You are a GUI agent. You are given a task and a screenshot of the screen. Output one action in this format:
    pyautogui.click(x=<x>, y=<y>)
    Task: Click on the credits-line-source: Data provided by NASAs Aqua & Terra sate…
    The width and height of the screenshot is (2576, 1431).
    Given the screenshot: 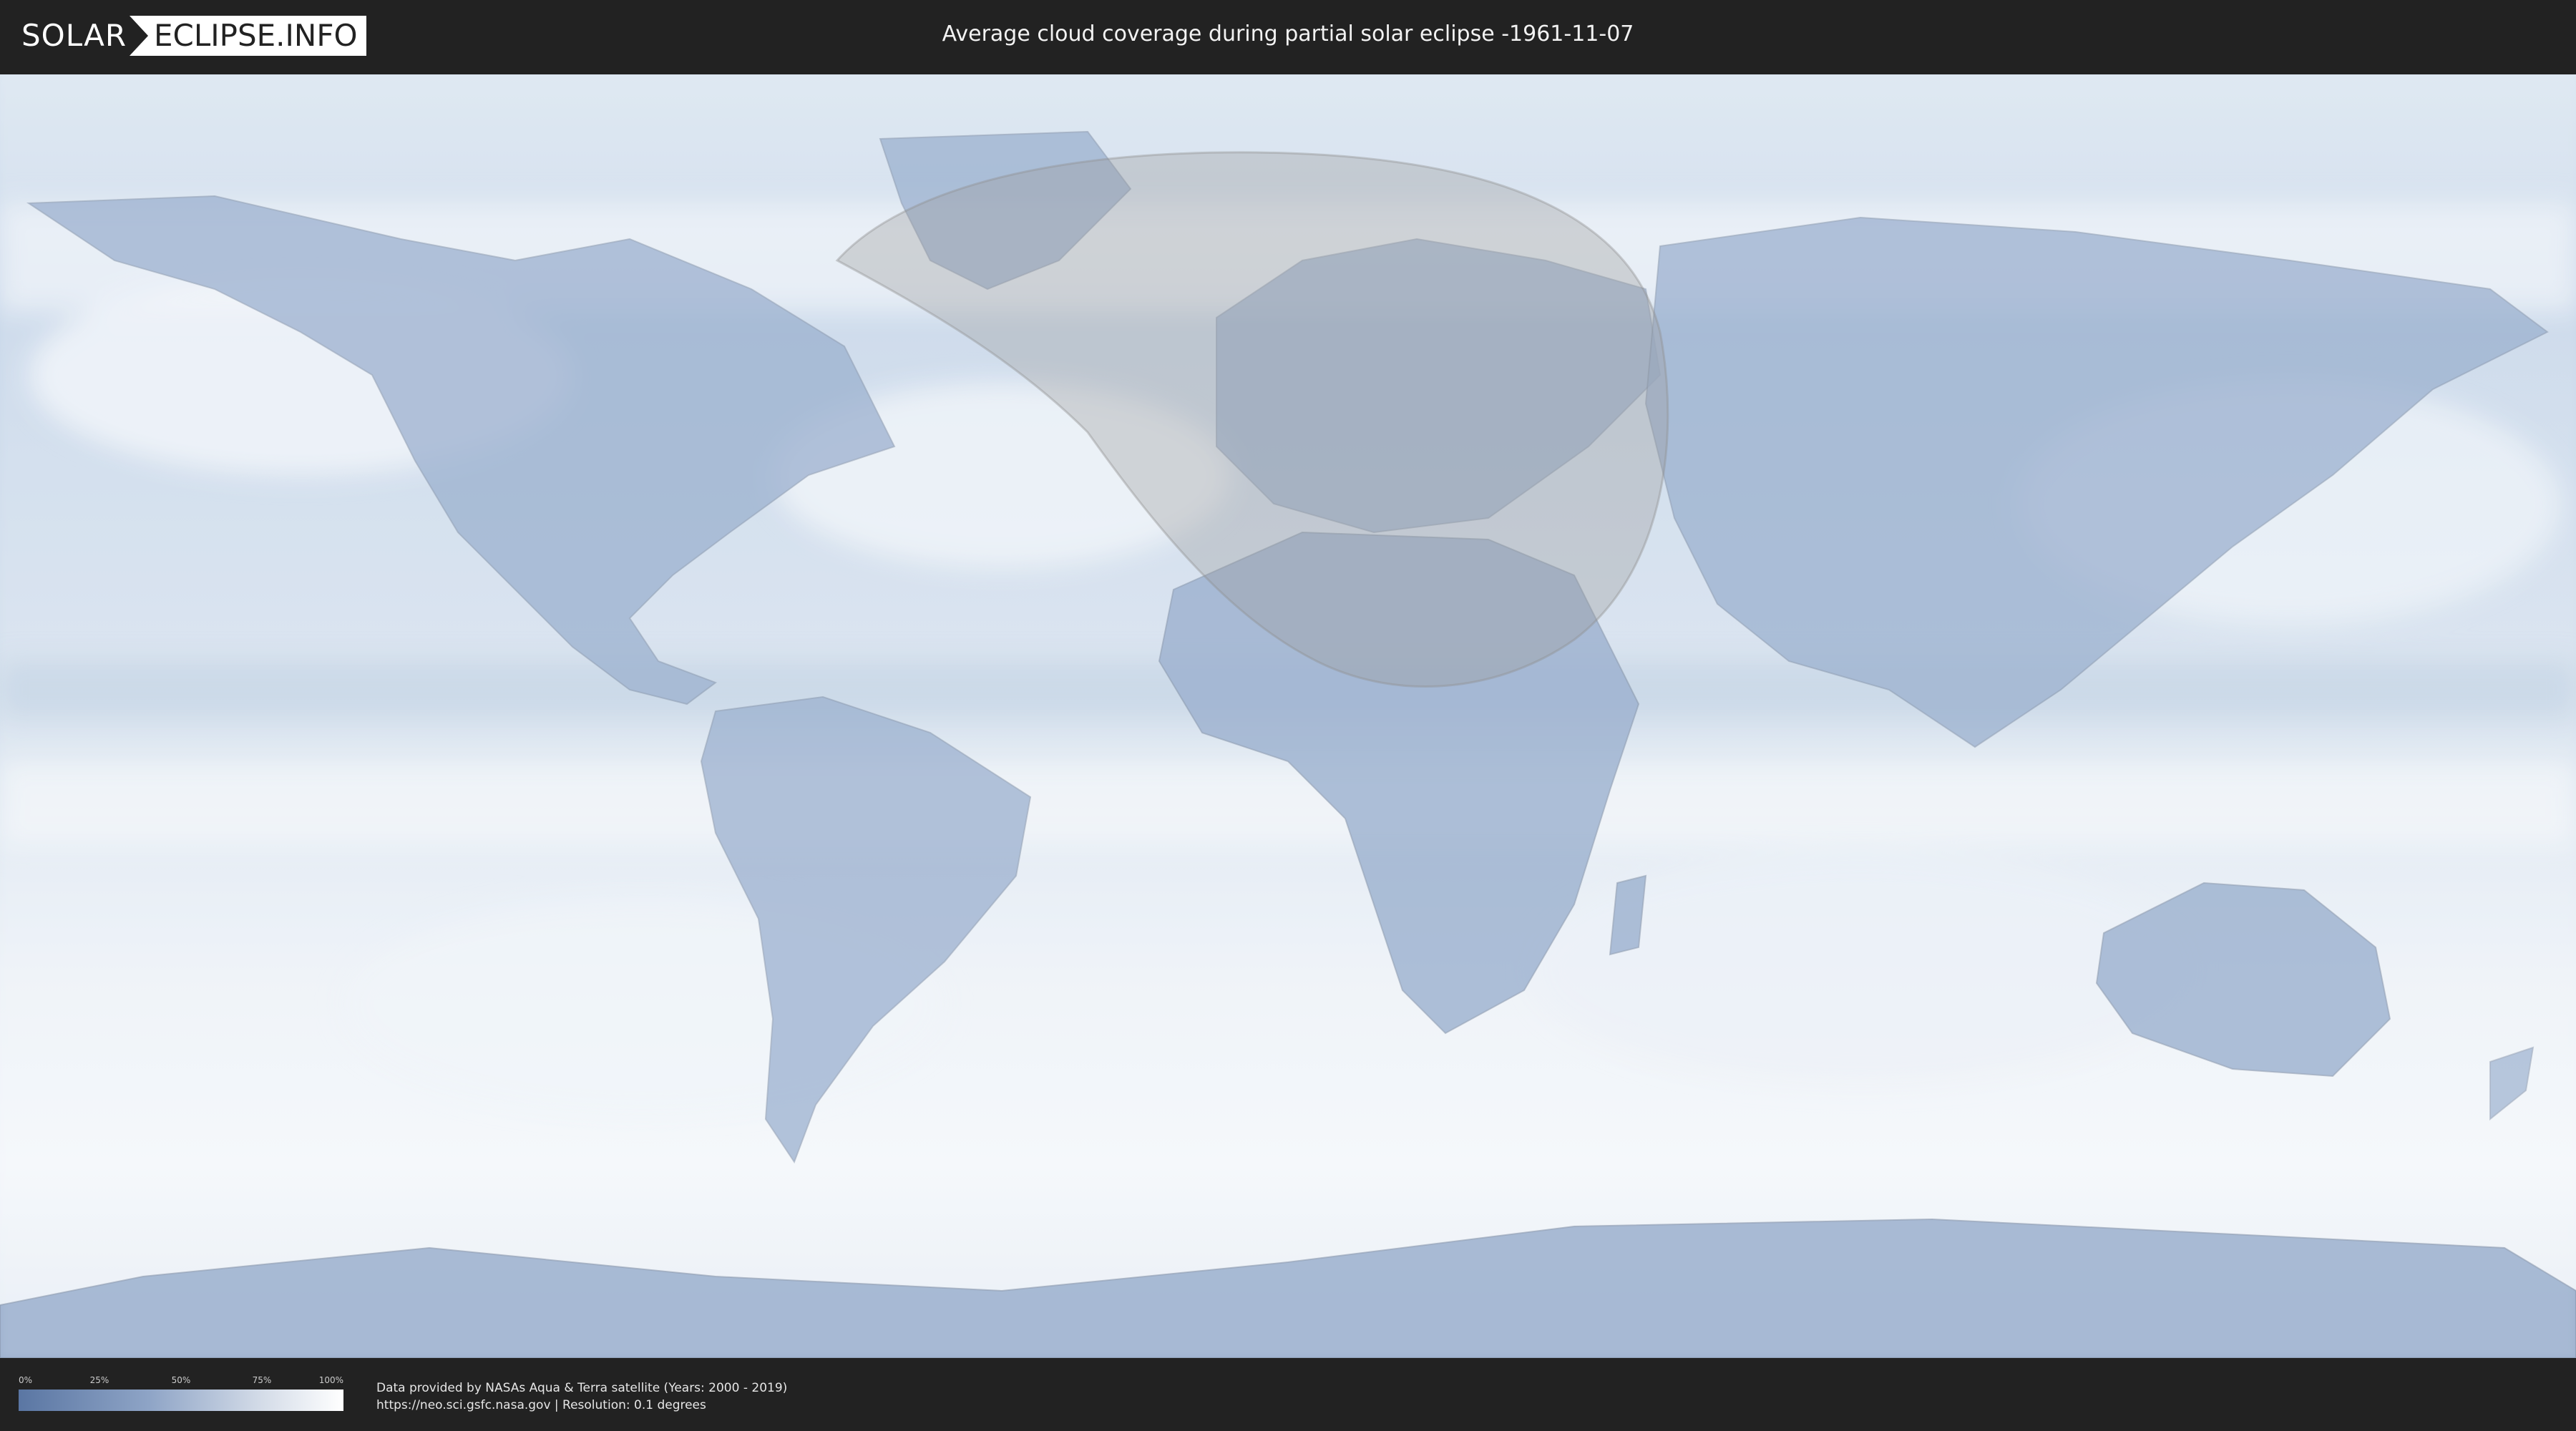 What is the action you would take?
    pyautogui.click(x=582, y=1388)
    